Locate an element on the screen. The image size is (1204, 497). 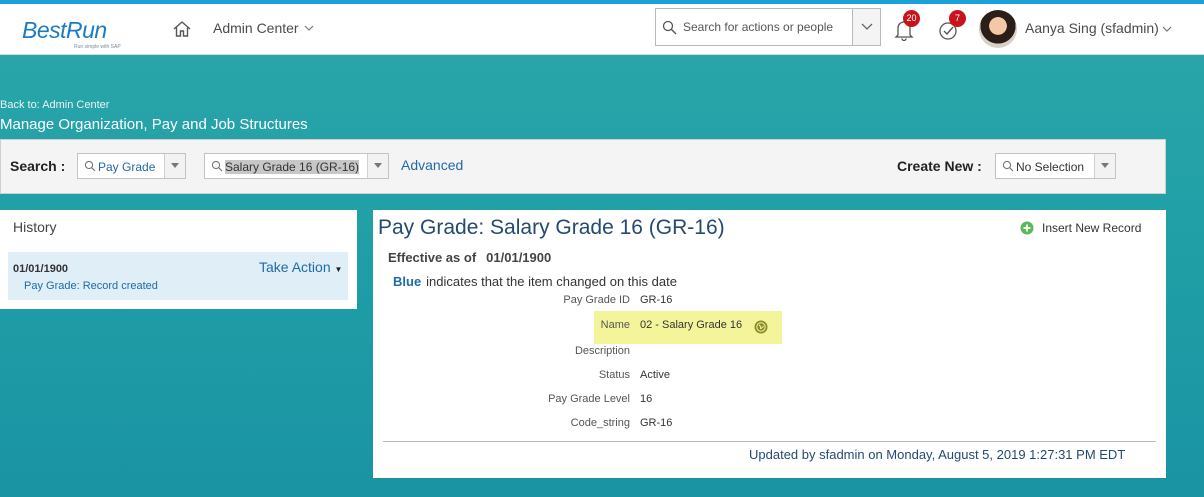
field-value: Active is located at coordinates (655, 375).